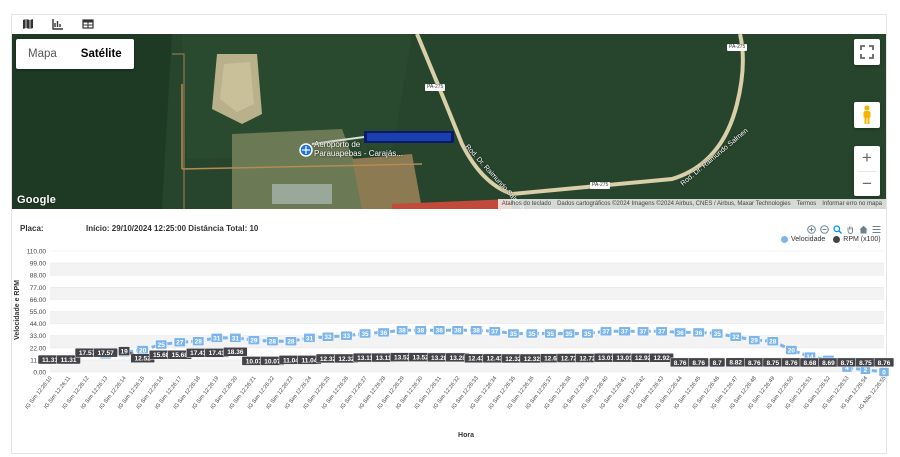 The image size is (900, 457). What do you see at coordinates (466, 435) in the screenshot?
I see `x-axis-title: Hora` at bounding box center [466, 435].